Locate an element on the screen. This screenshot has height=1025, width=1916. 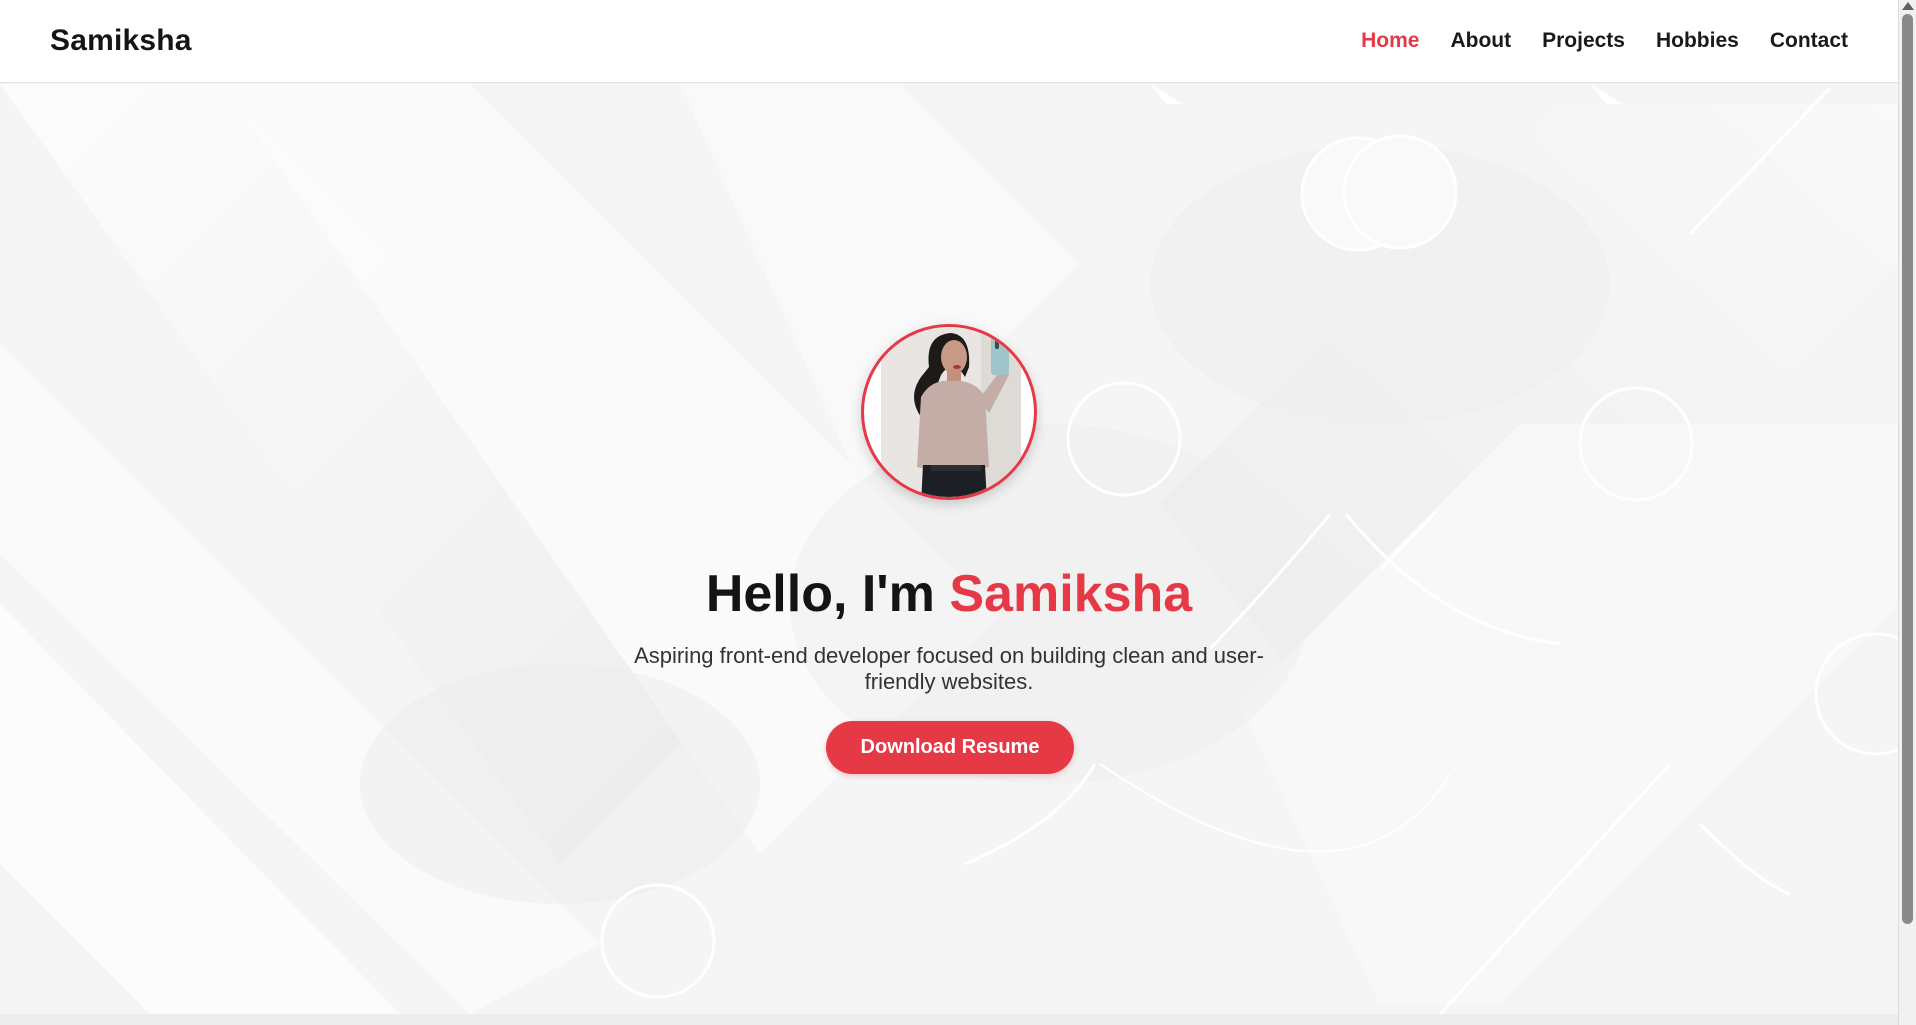
profile-avatar is located at coordinates (949, 412).